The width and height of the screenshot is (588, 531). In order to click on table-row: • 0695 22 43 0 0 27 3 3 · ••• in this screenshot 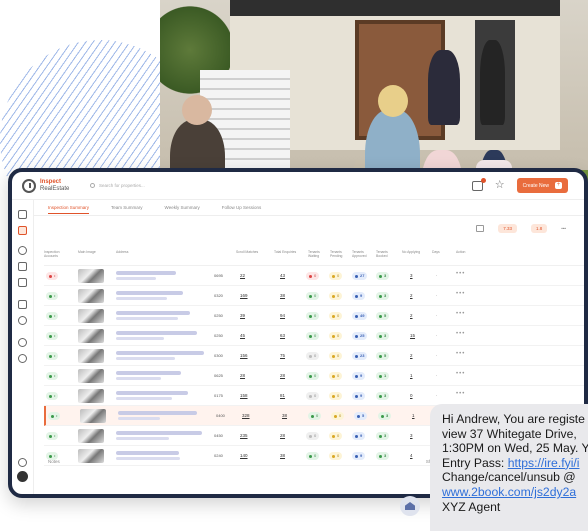, I will do `click(314, 276)`.